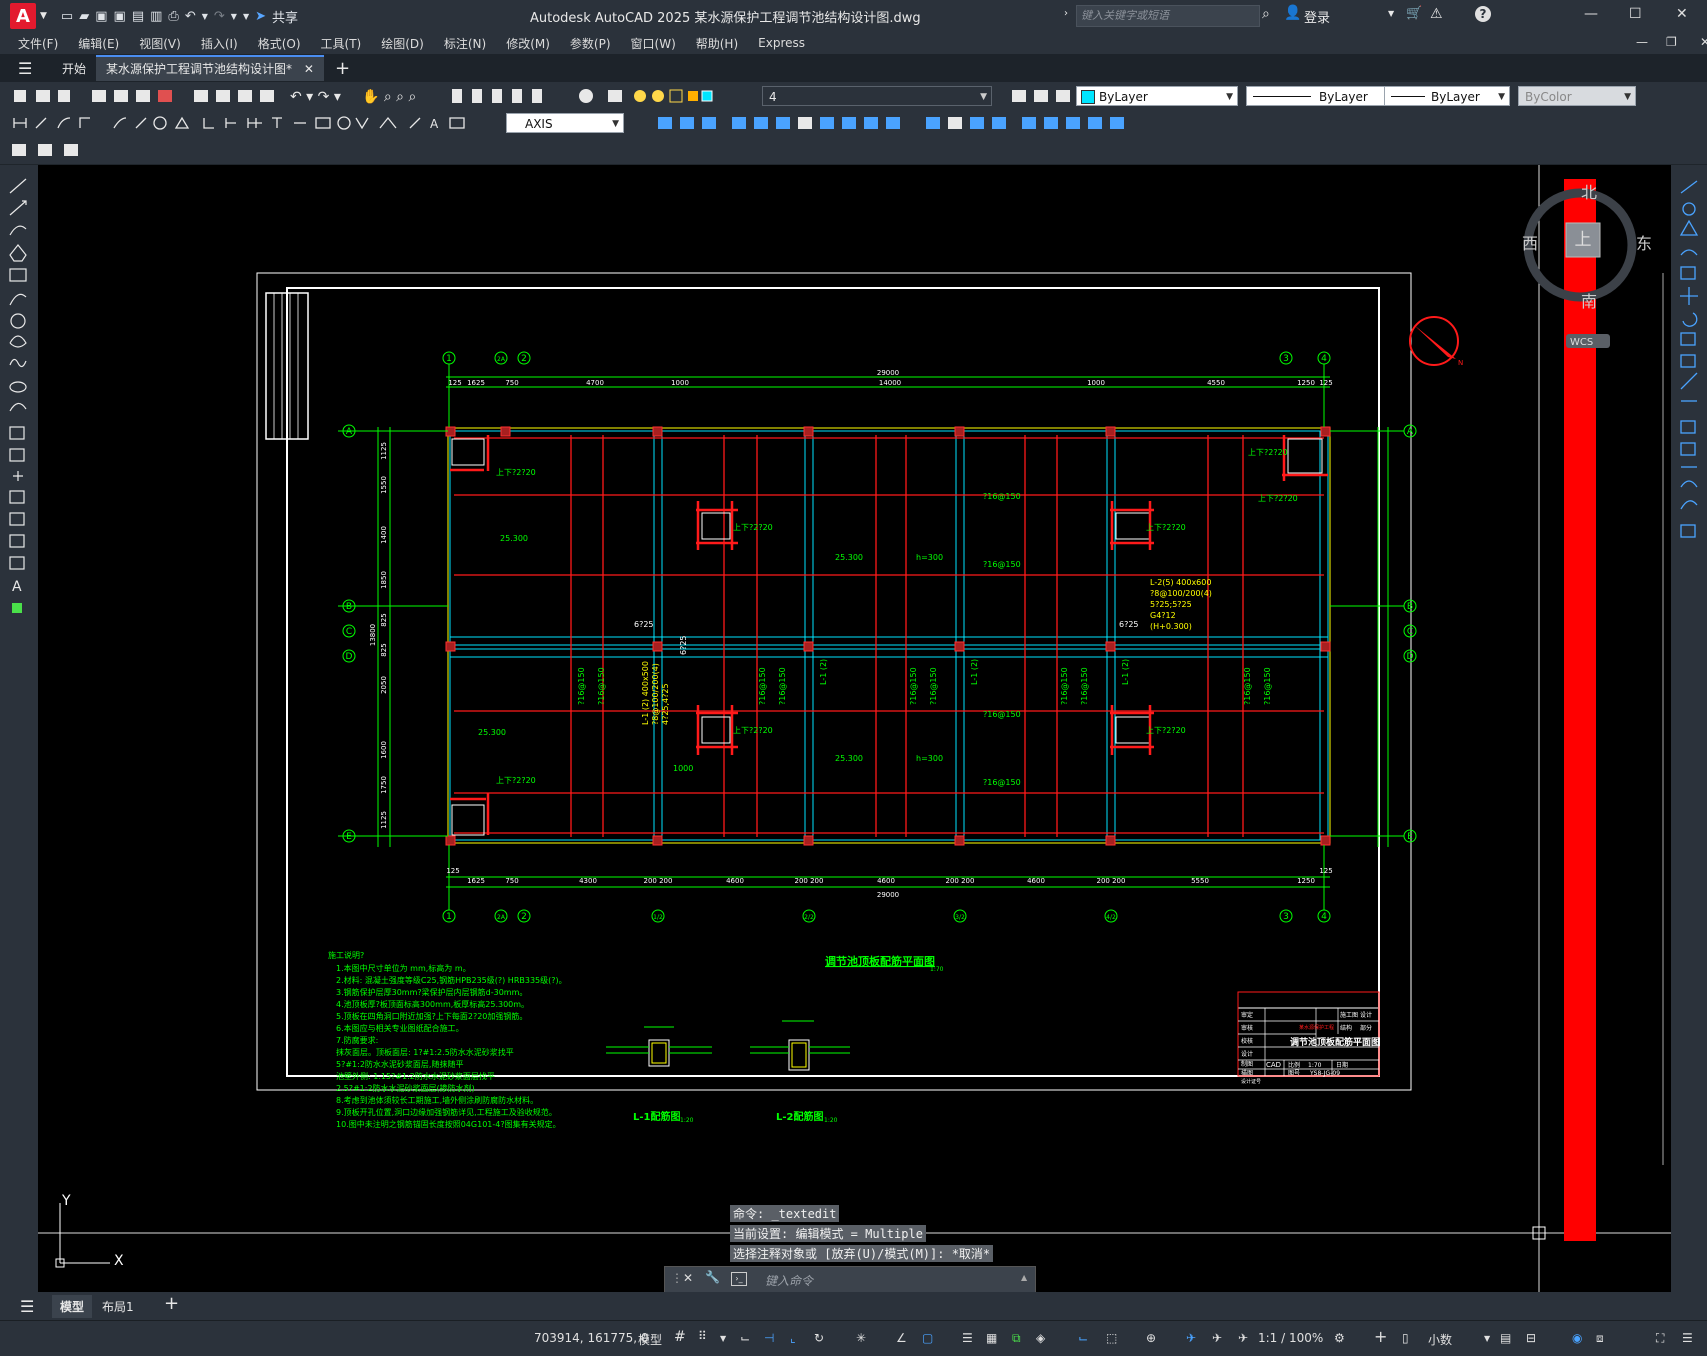 The image size is (1707, 1356). What do you see at coordinates (1660, 1338) in the screenshot?
I see `clean-screen-icon: ⛶` at bounding box center [1660, 1338].